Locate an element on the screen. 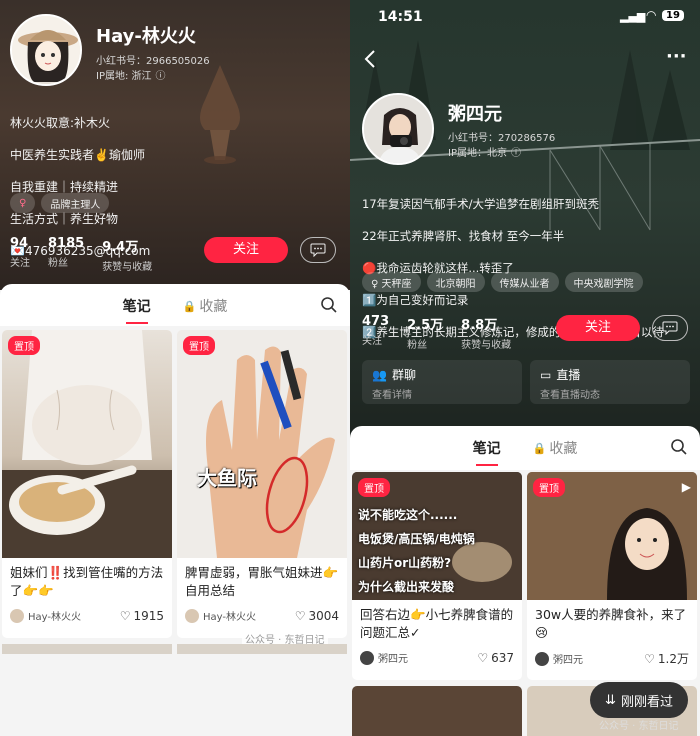 This screenshot has height=736, width=700. profile-tags: ♀ 天秤座 北京朝阳 传媒从业者 中央戏剧学院 is located at coordinates (502, 282).